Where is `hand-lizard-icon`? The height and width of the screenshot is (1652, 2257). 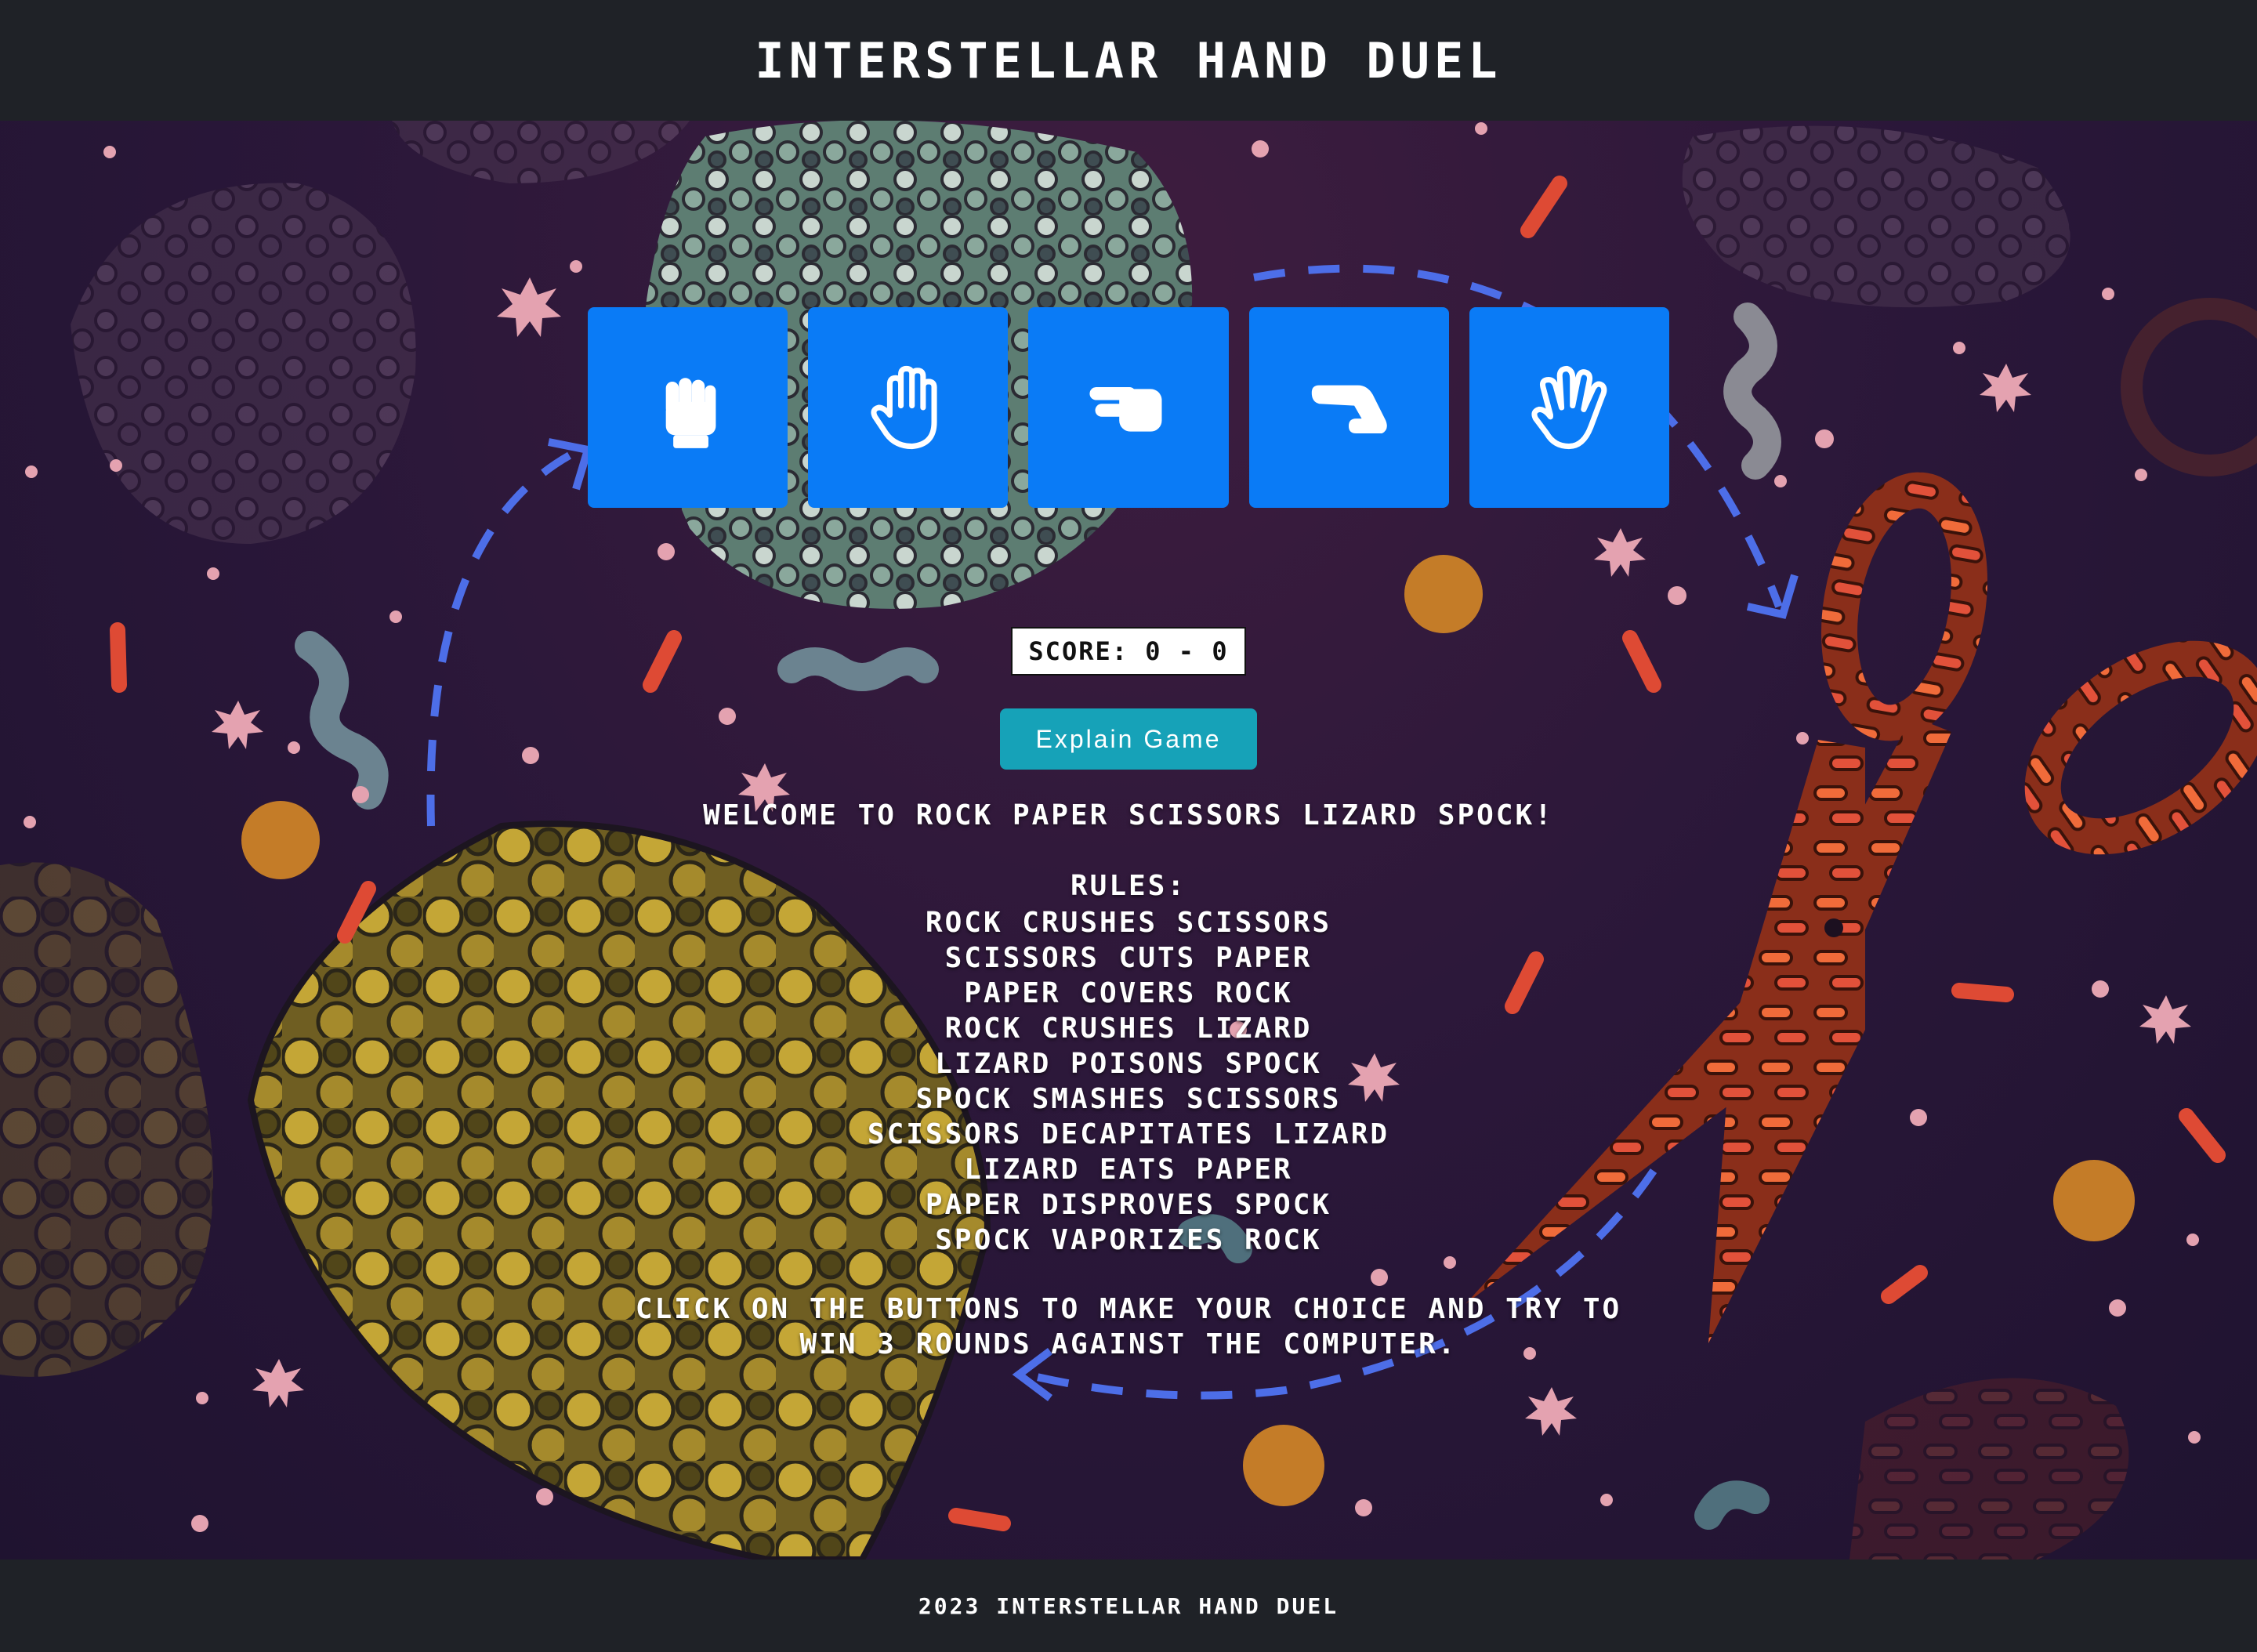
hand-lizard-icon is located at coordinates (1349, 410).